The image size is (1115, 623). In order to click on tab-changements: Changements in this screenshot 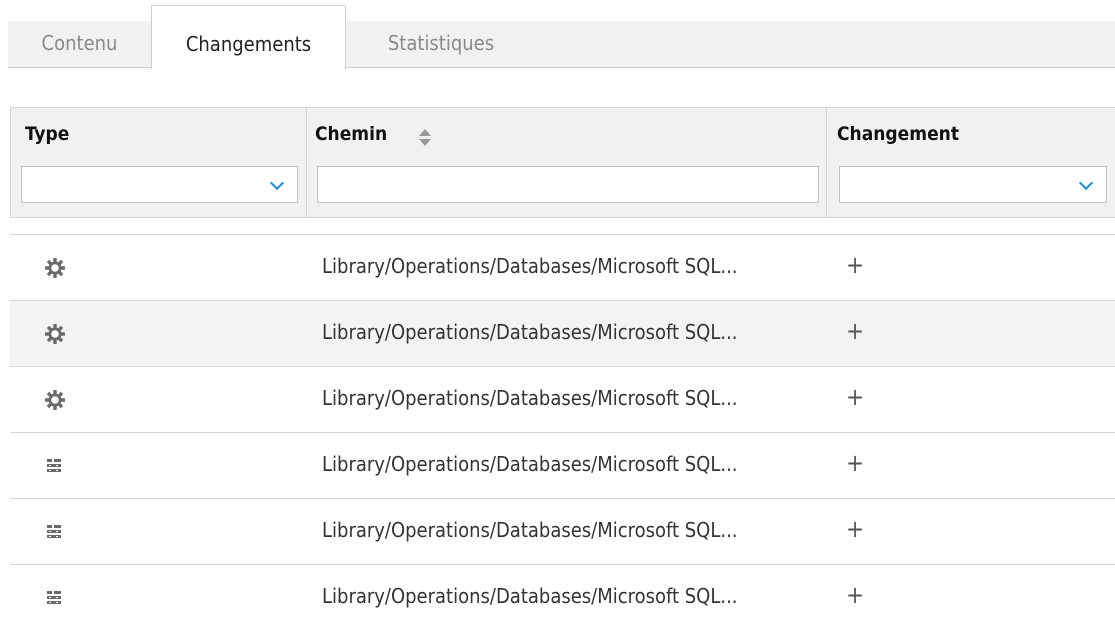, I will do `click(248, 37)`.